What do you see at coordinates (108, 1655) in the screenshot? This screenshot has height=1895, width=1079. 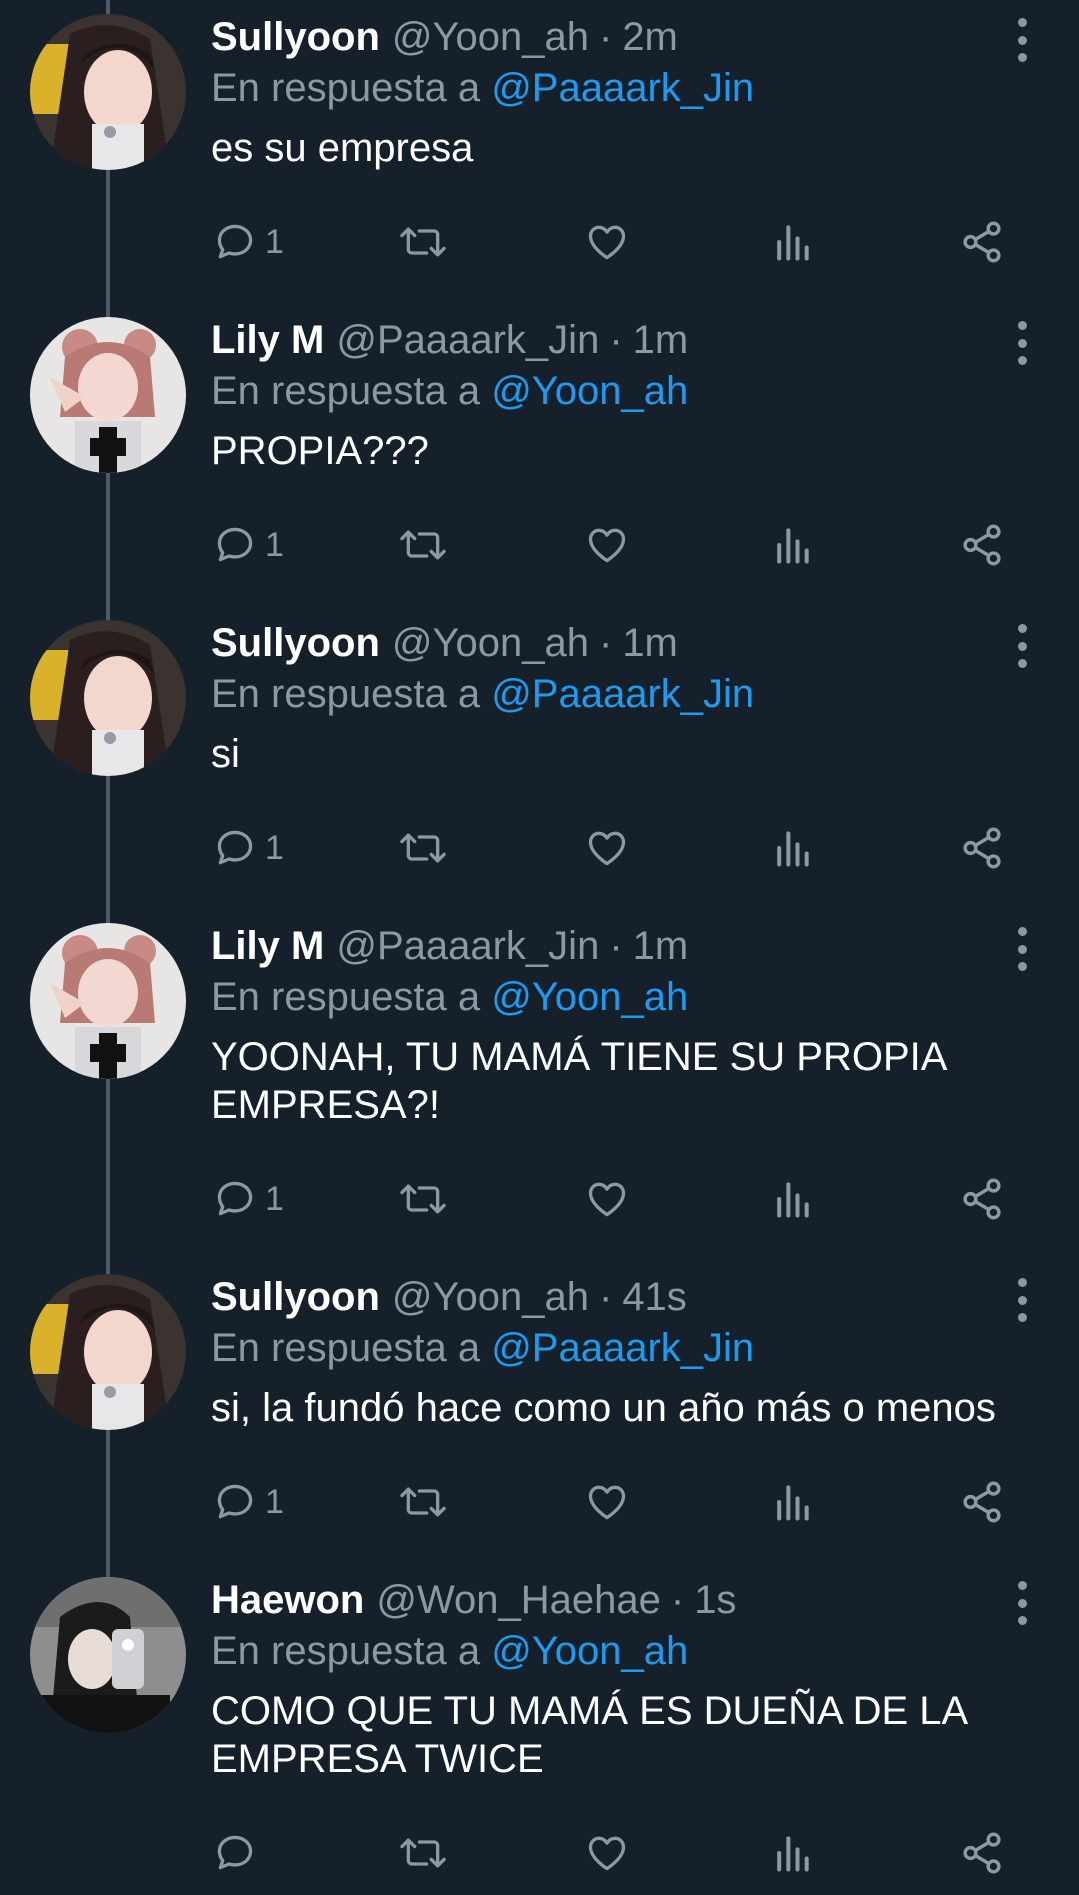 I see `avatar-haewon` at bounding box center [108, 1655].